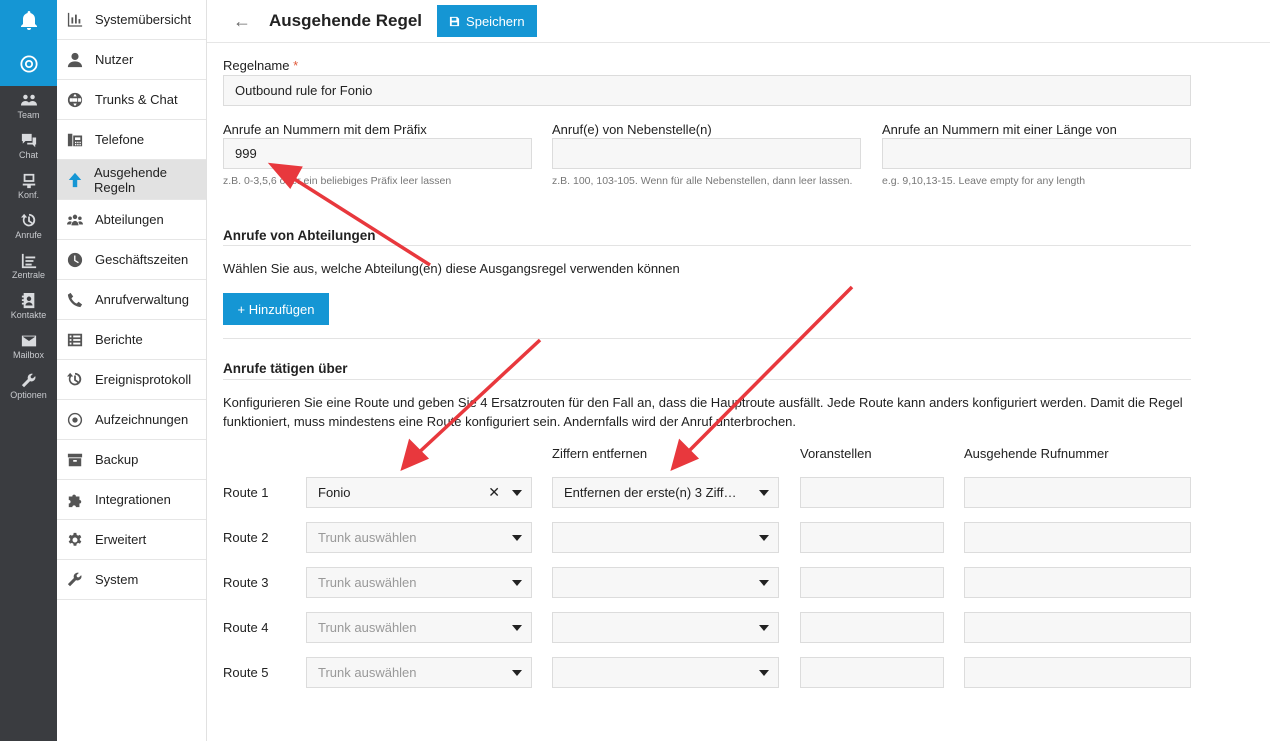 The image size is (1270, 741). I want to click on length-label: Anrufe an Nummern mit einer Länge von, so click(999, 129).